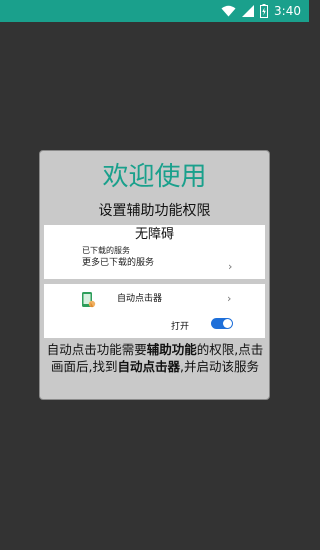 The height and width of the screenshot is (550, 320). I want to click on instructions-bold-app-name: 自动点击器, so click(148, 366).